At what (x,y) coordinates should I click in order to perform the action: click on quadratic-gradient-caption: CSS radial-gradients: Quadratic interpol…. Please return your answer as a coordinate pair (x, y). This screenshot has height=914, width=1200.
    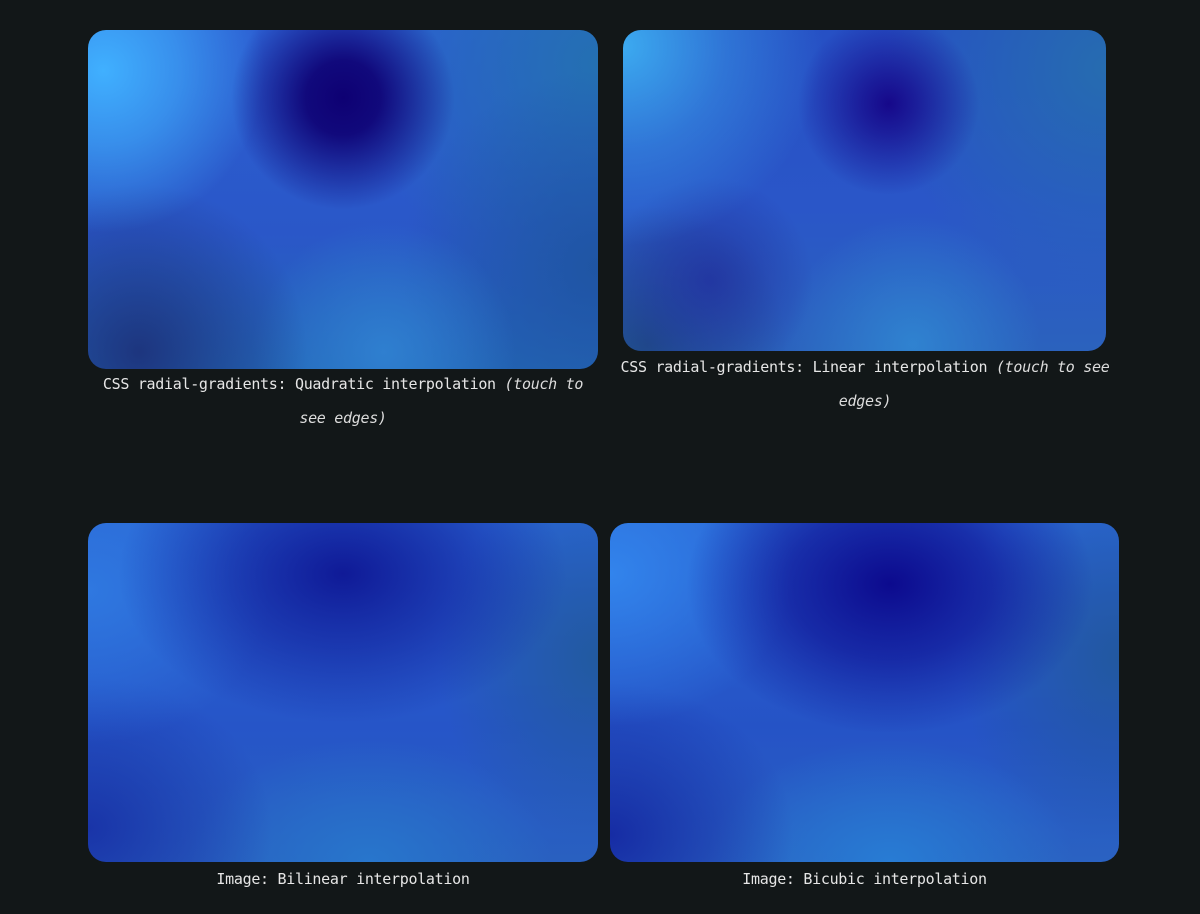
    Looking at the image, I should click on (343, 401).